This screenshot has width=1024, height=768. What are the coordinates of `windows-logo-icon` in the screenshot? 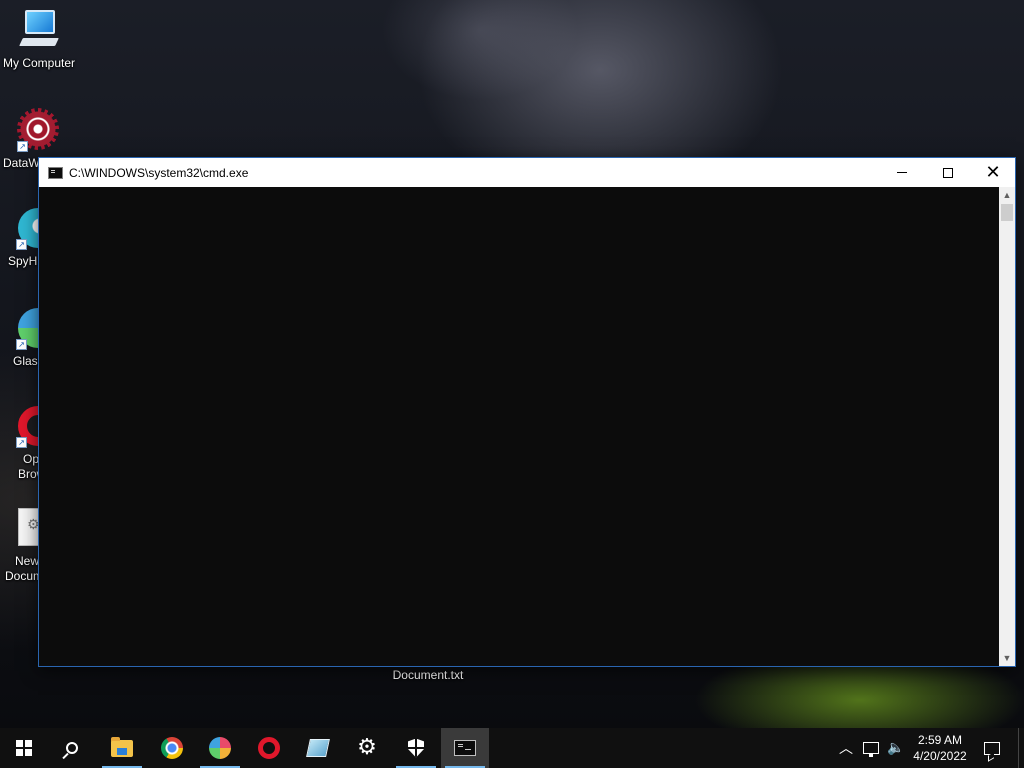 It's located at (24, 748).